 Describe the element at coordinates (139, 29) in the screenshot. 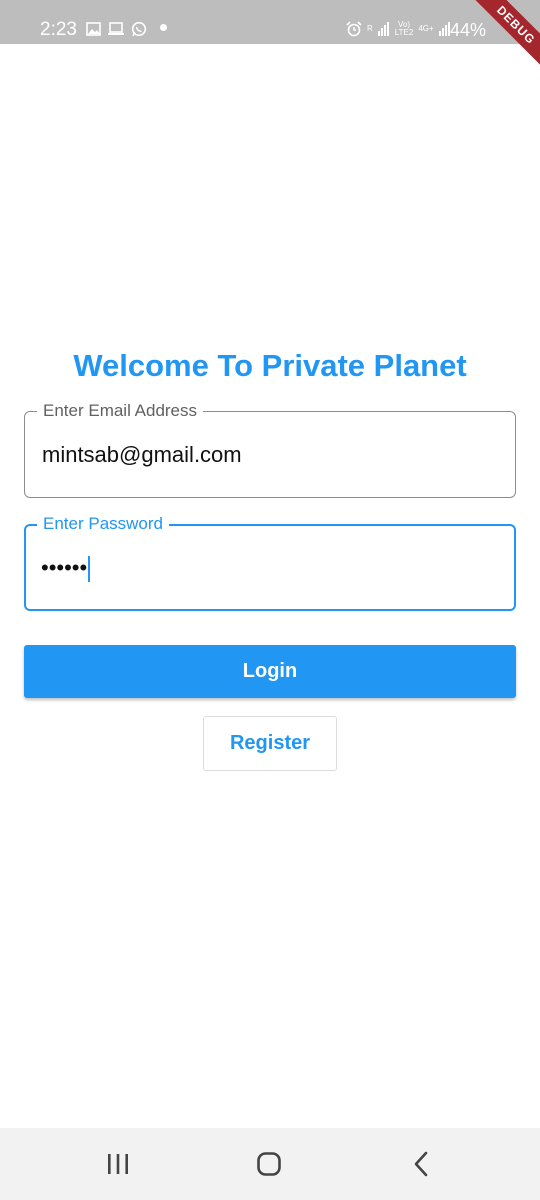

I see `whatsapp-icon` at that location.